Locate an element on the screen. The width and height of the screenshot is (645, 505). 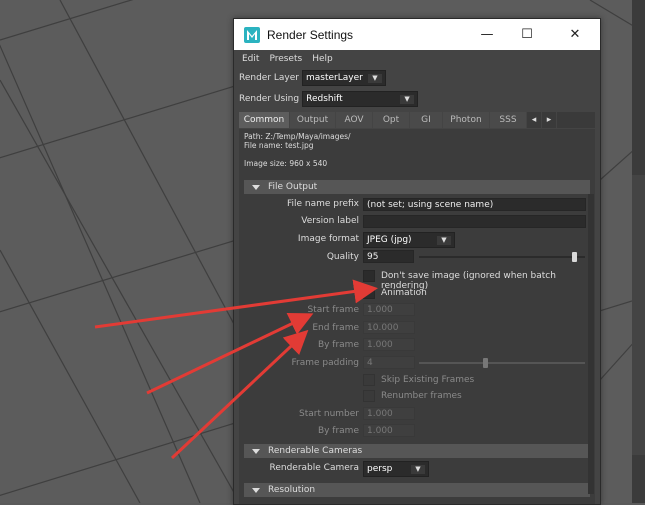
end-frame-label: End frame is located at coordinates (335, 328).